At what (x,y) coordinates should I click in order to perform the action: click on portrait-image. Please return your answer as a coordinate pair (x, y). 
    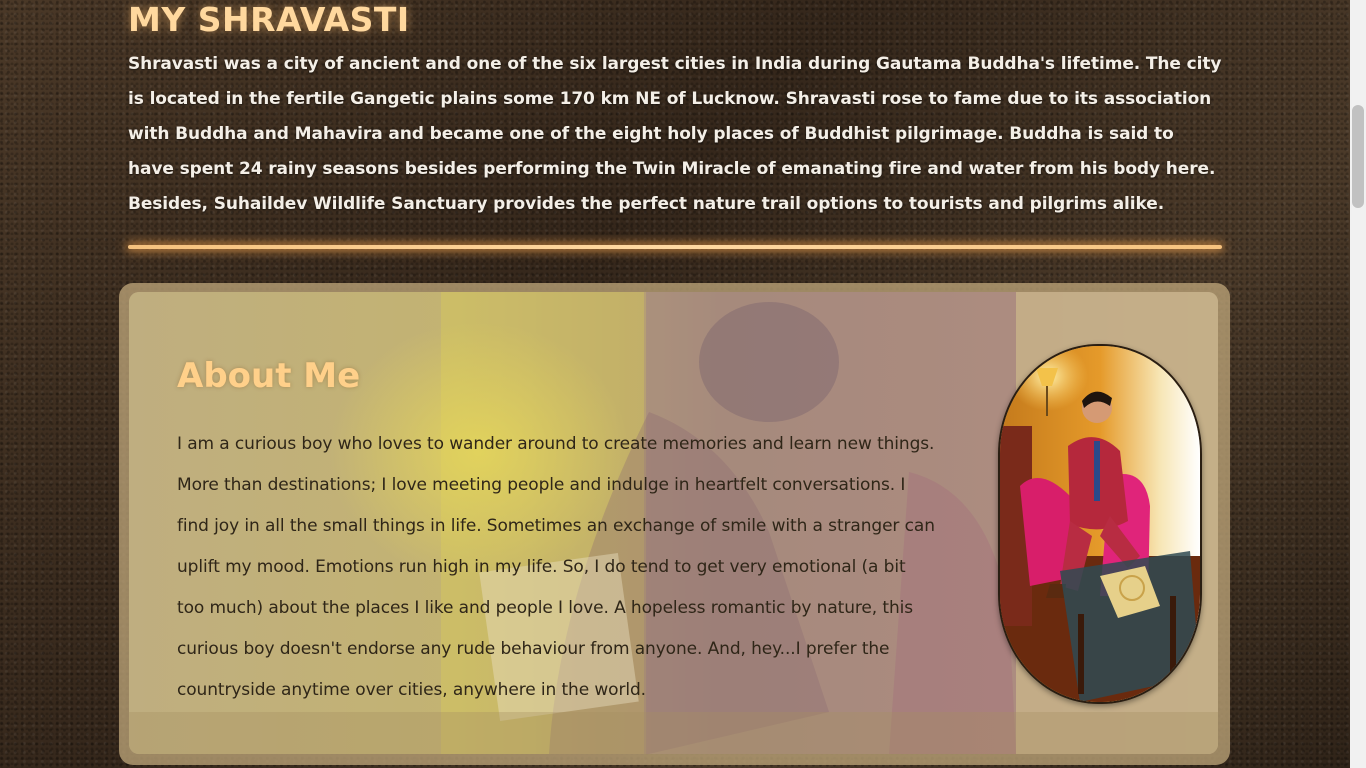
    Looking at the image, I should click on (1100, 524).